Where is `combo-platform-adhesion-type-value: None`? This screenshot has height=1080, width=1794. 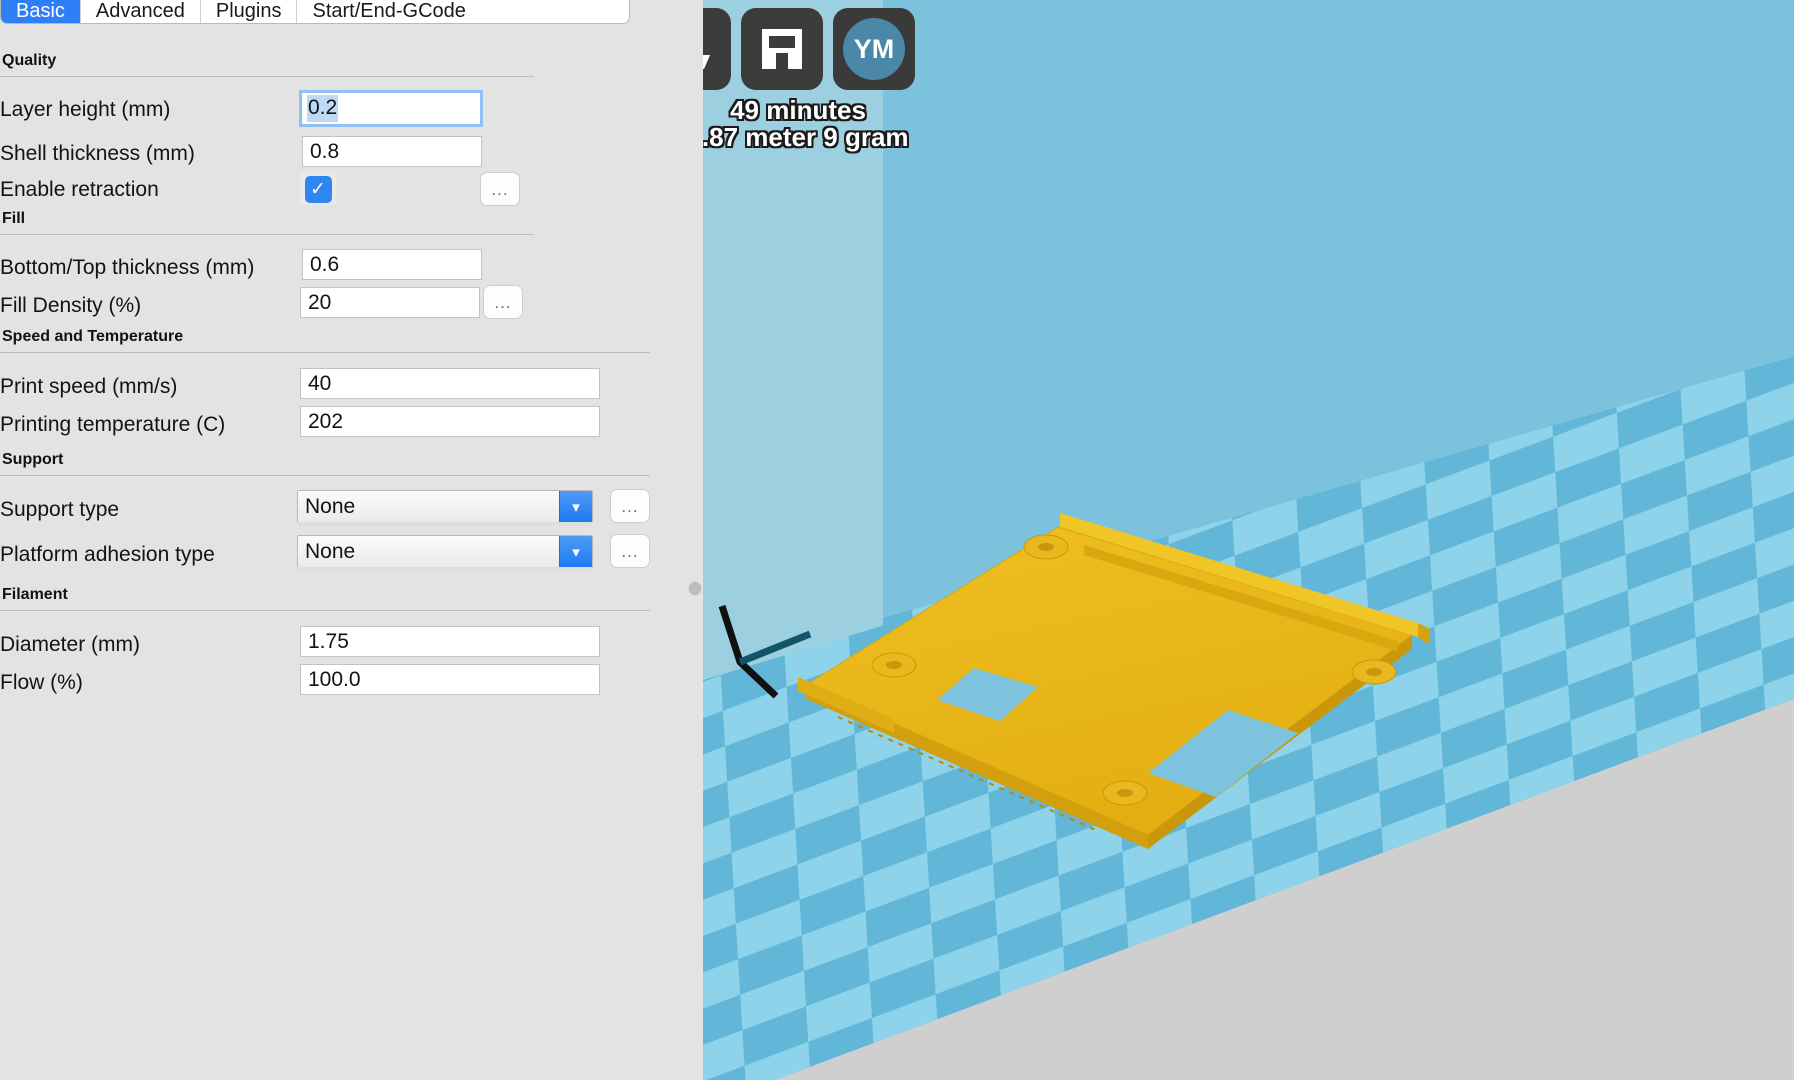
combo-platform-adhesion-type-value: None is located at coordinates (330, 551).